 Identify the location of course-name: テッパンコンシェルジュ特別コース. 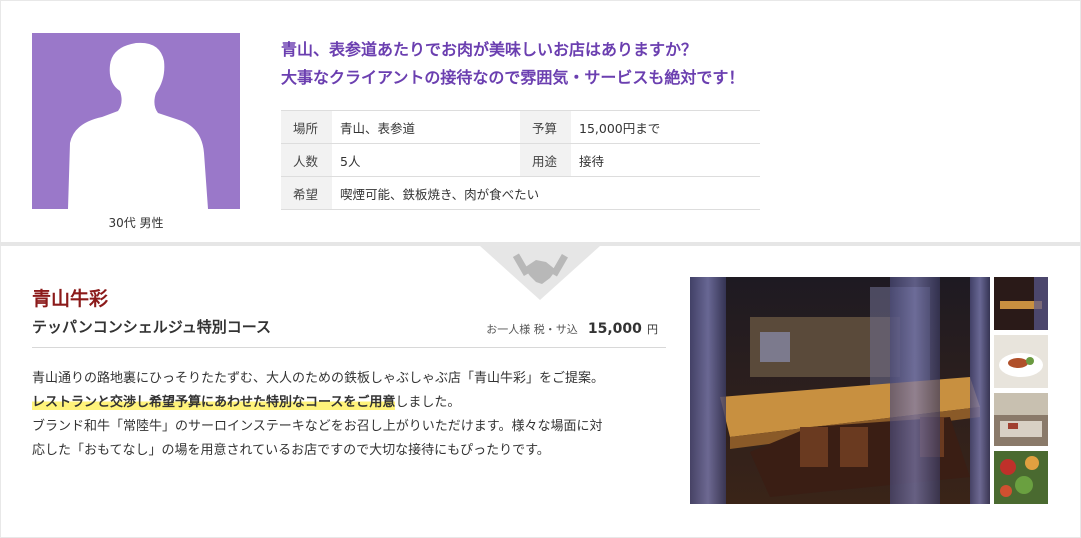
(151, 327).